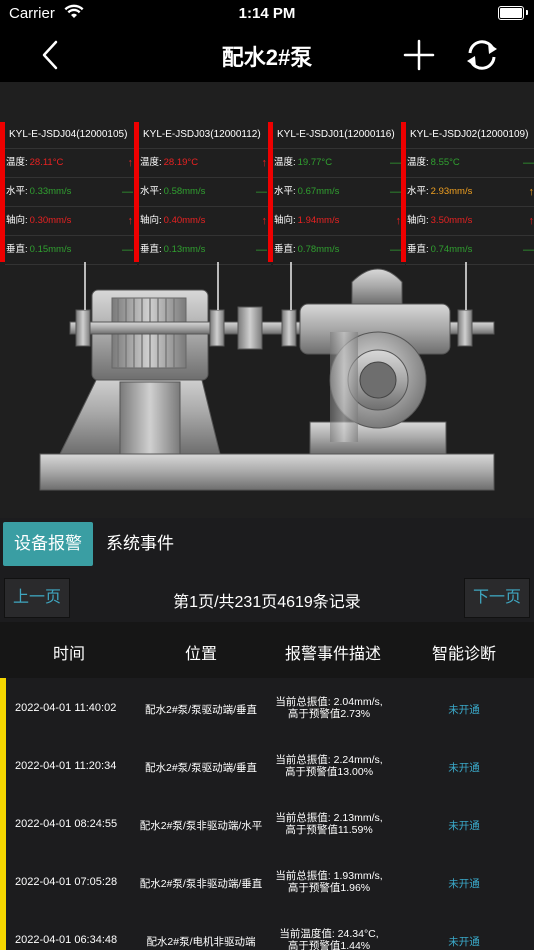 The height and width of the screenshot is (950, 534). What do you see at coordinates (497, 598) in the screenshot?
I see `next-page-button: 下一页` at bounding box center [497, 598].